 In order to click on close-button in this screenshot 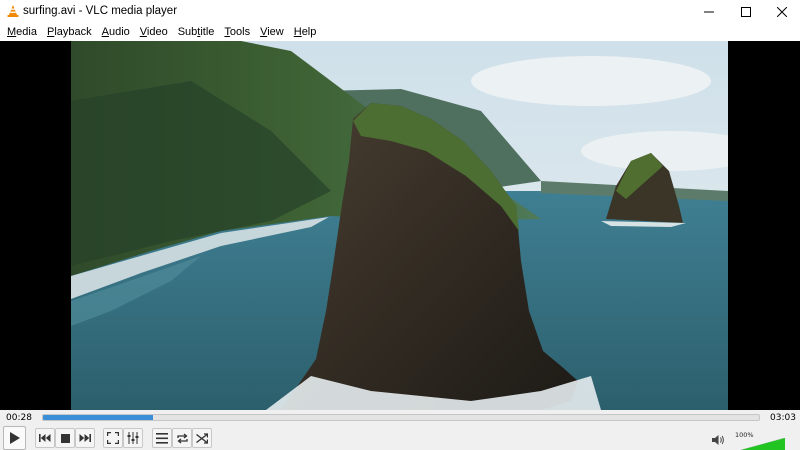, I will do `click(782, 11)`.